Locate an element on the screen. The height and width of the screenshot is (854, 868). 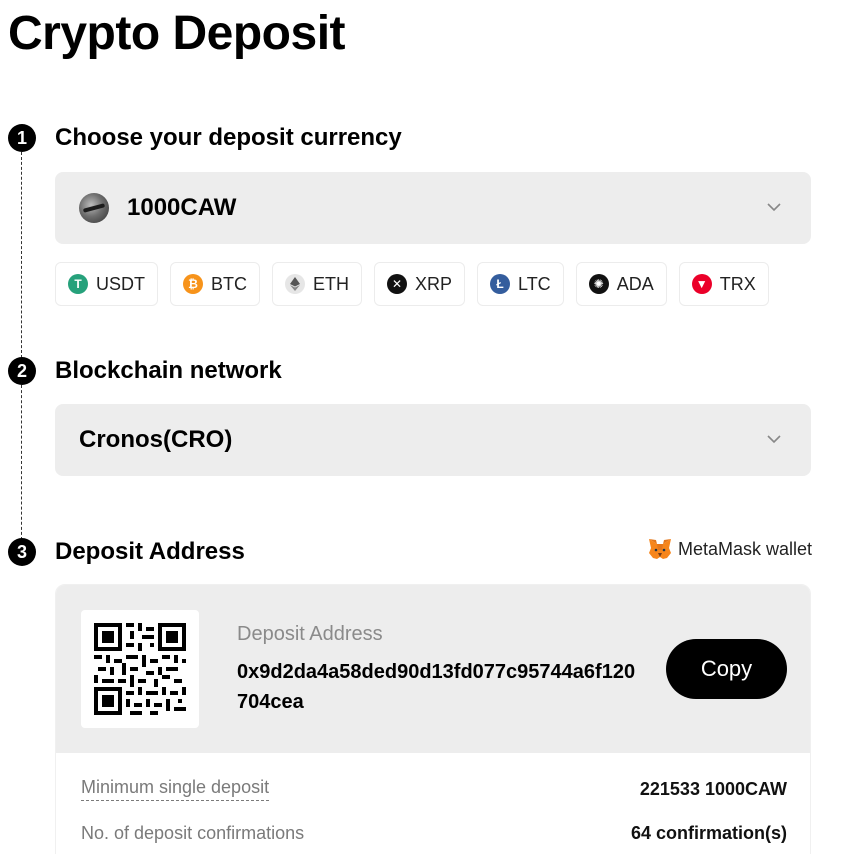
quick-currency-list: T USDT ₿ BTC ETH ✕ XRP Ł LTC ✺ ADA ▼ TRX is located at coordinates (412, 284).